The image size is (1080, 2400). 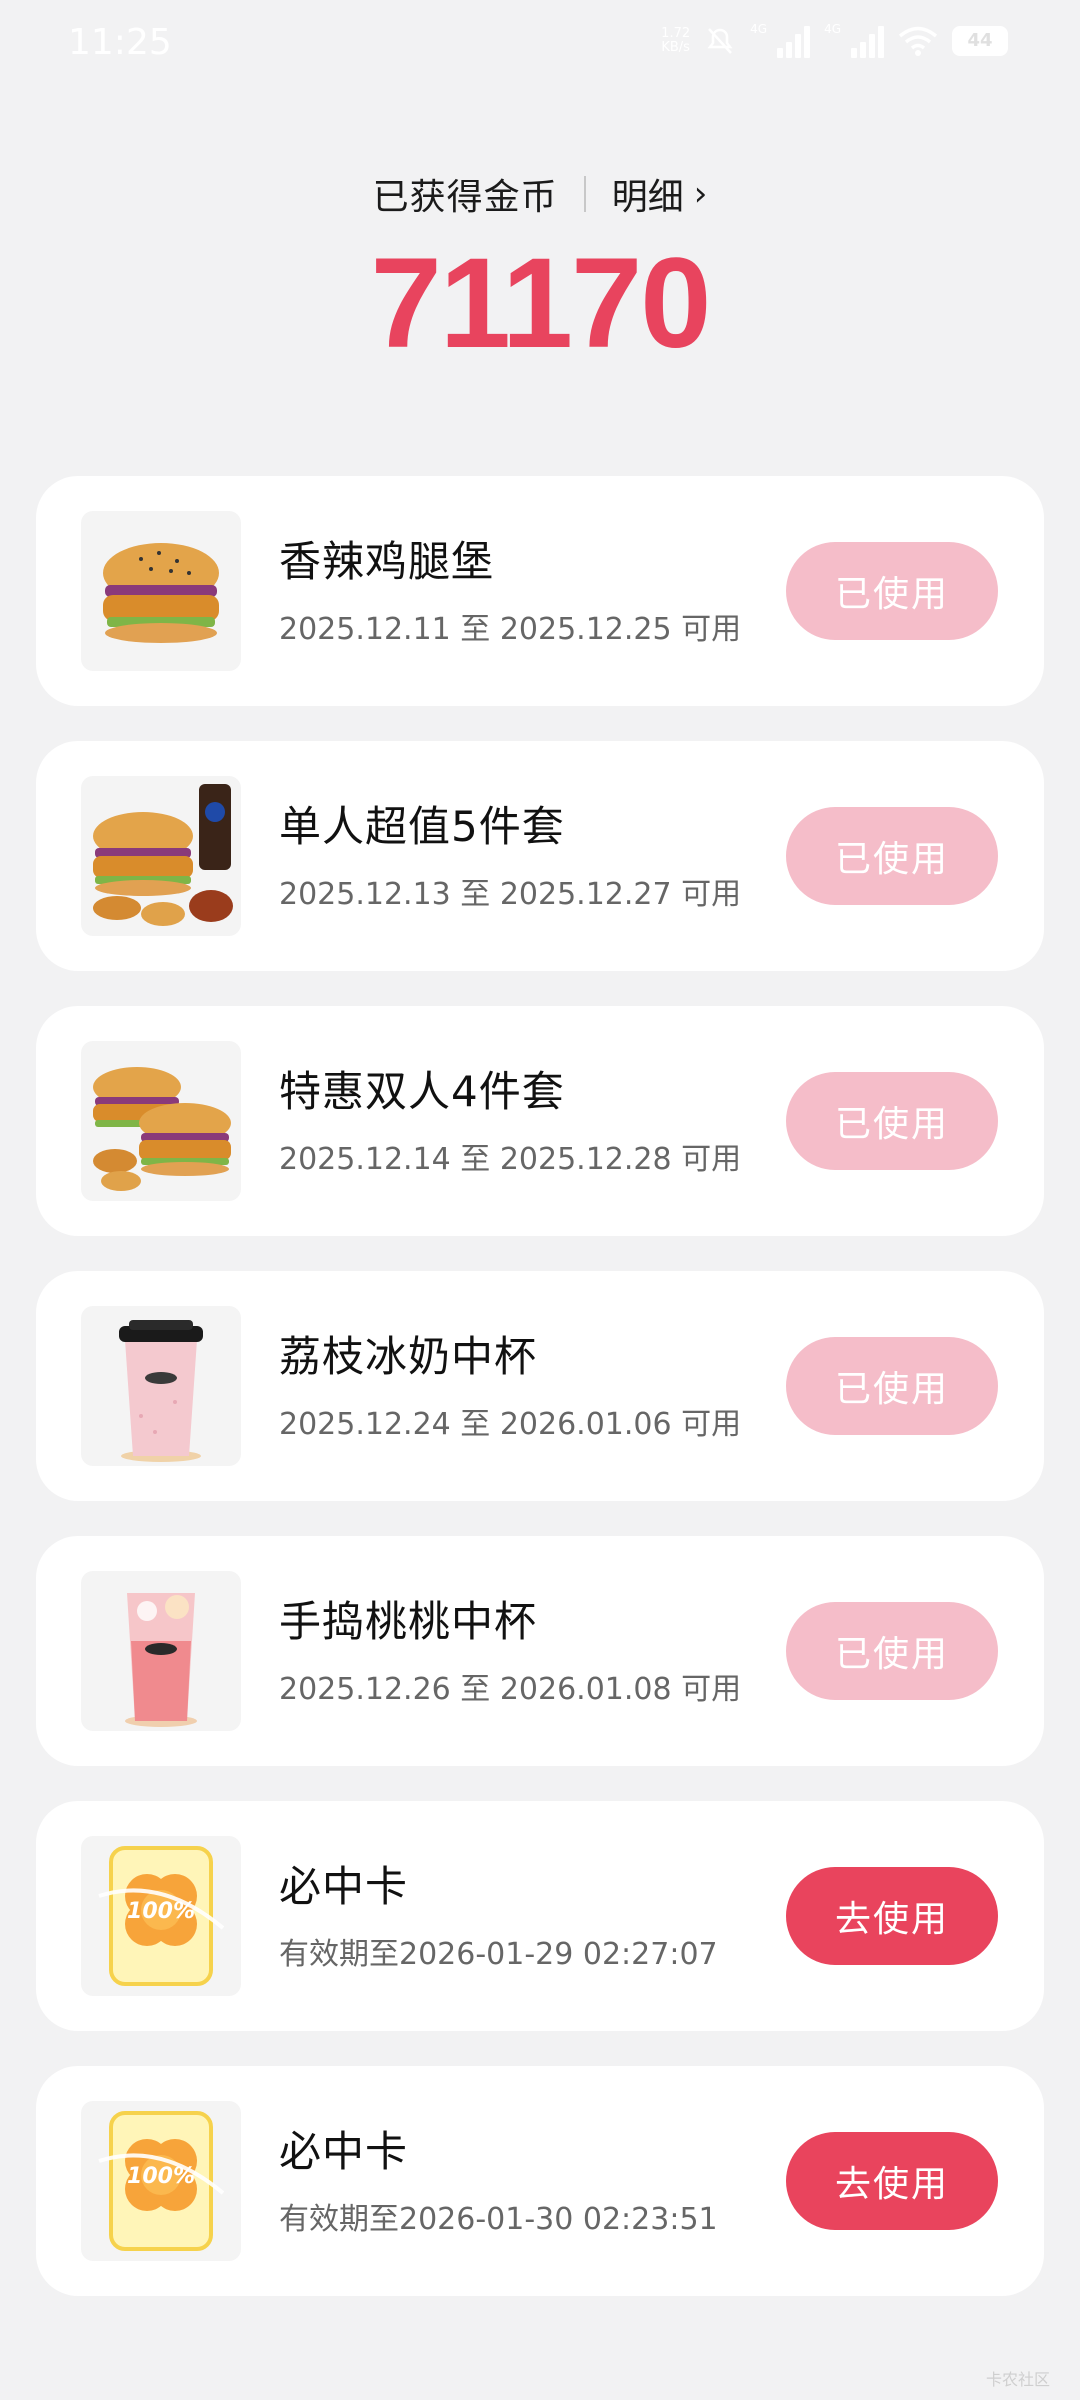 What do you see at coordinates (540, 591) in the screenshot?
I see `coupon-card: 香辣鸡腿堡 2025.12.11 至 2025.12.25 可用 已使用` at bounding box center [540, 591].